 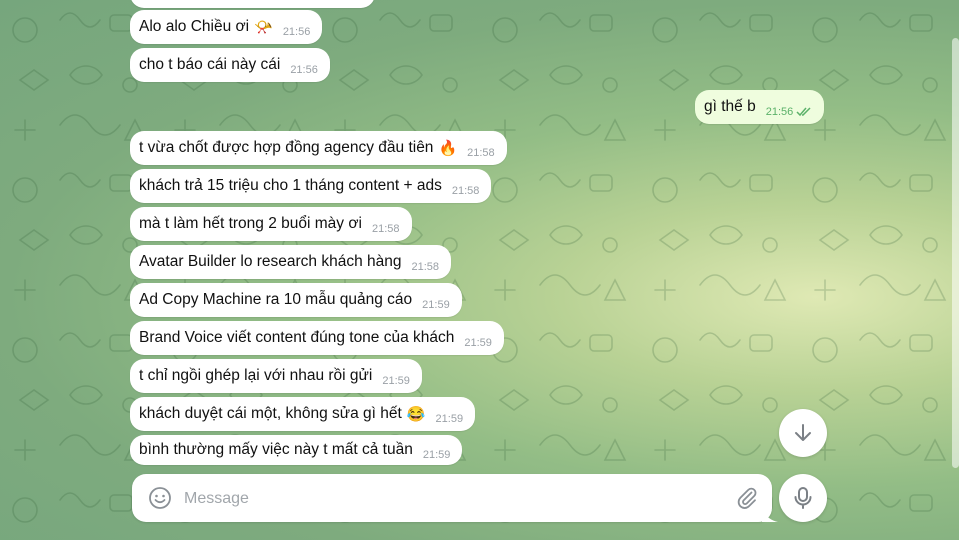 I want to click on message-text: t chỉ ngồi ghép lại với nhau rồi gửi, so click(x=256, y=375).